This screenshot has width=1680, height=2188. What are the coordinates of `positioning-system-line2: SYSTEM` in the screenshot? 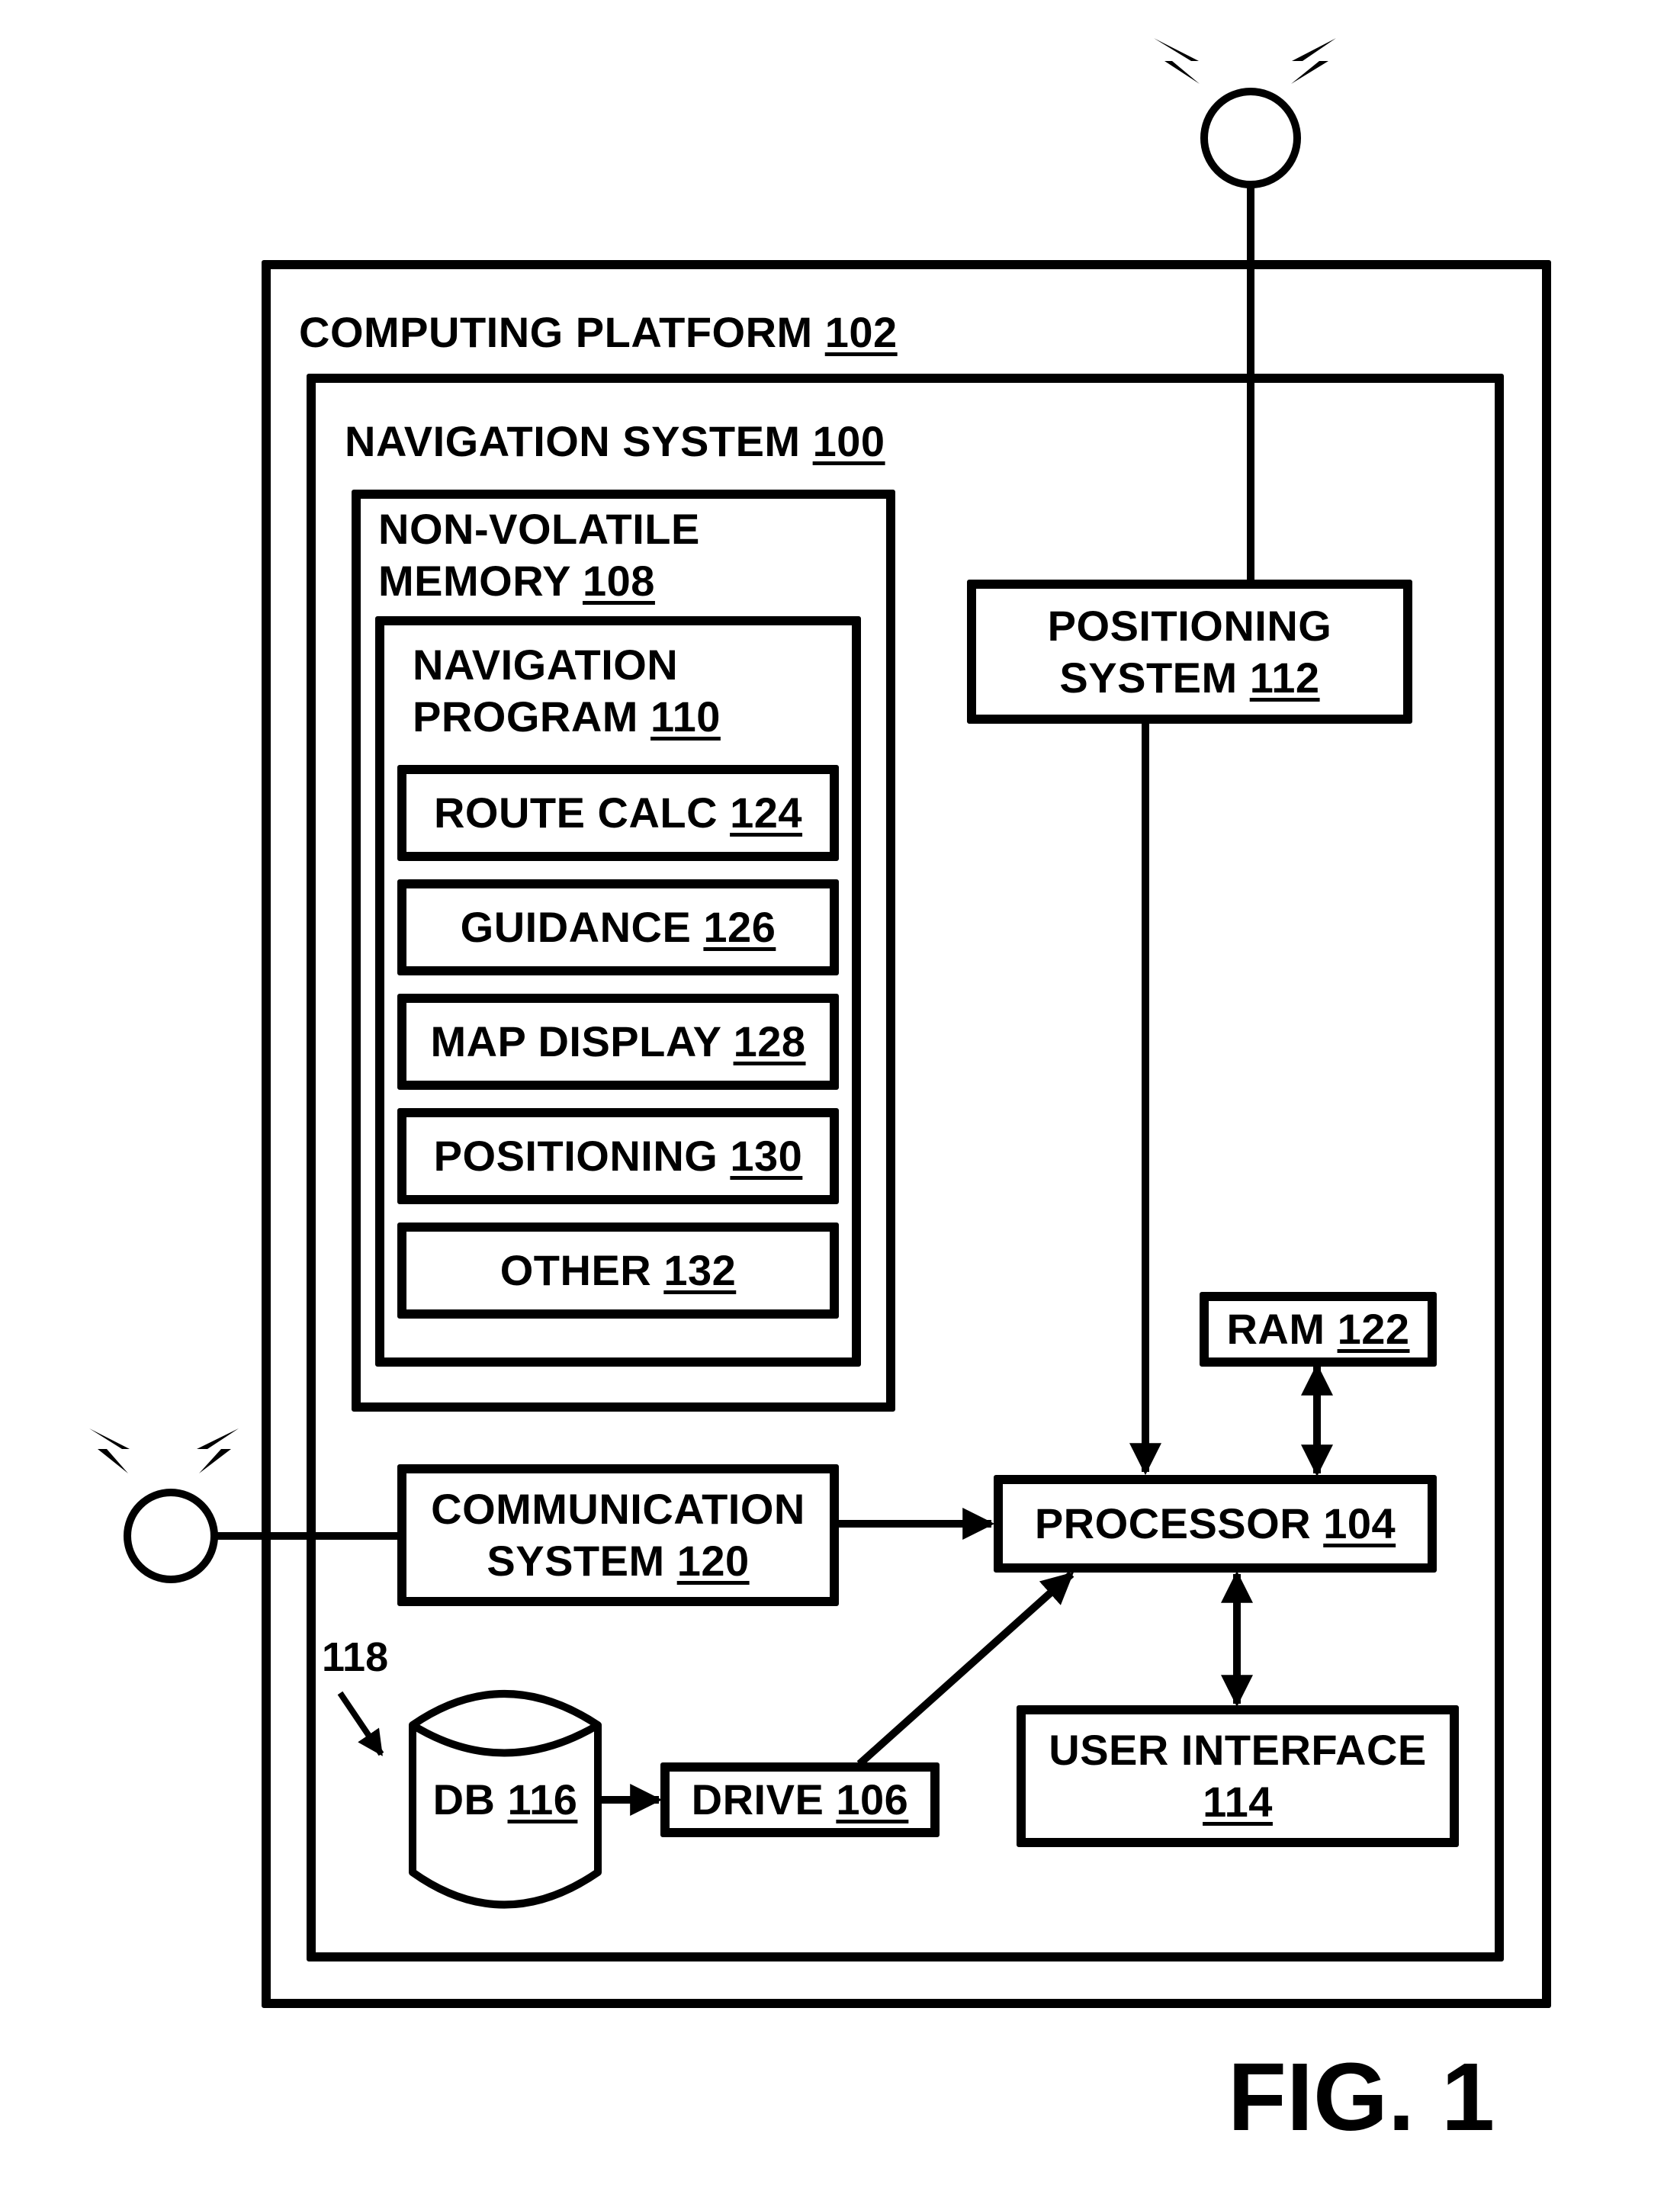 It's located at (1148, 678).